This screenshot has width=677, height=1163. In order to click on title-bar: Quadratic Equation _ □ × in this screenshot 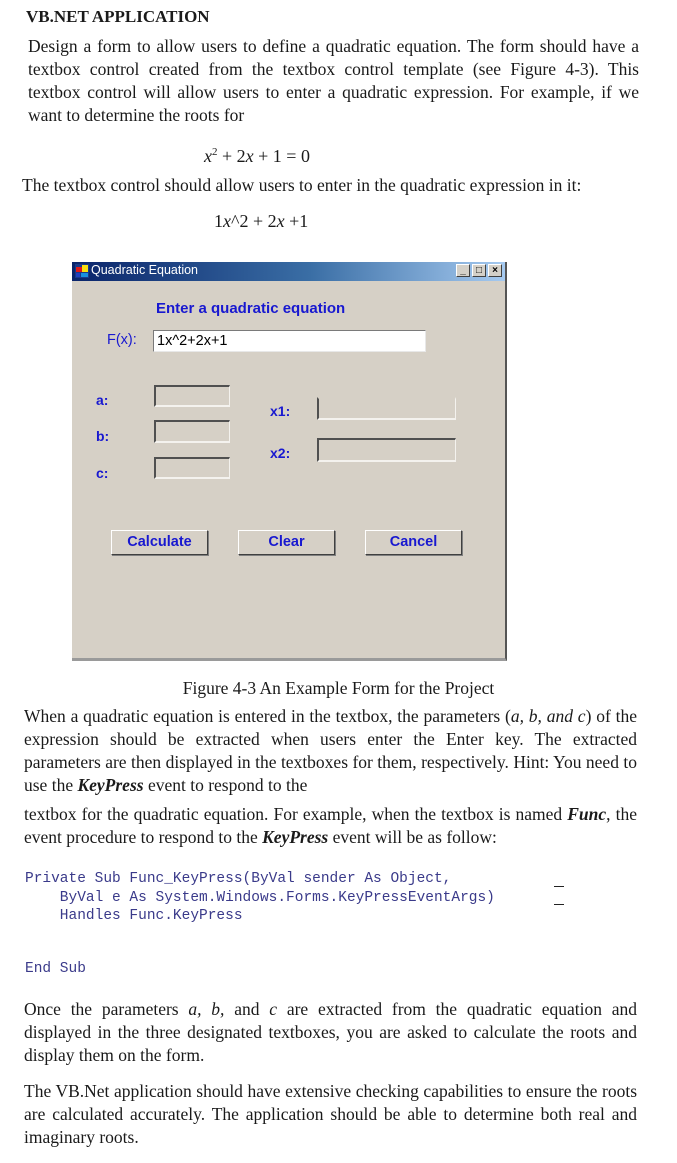, I will do `click(288, 271)`.